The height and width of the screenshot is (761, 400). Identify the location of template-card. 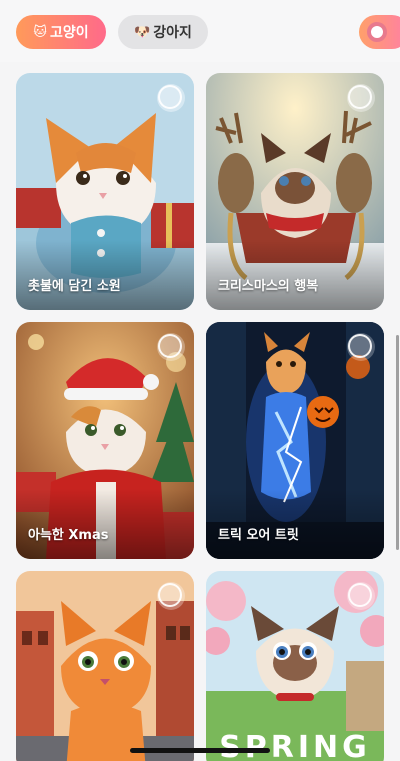
(105, 666).